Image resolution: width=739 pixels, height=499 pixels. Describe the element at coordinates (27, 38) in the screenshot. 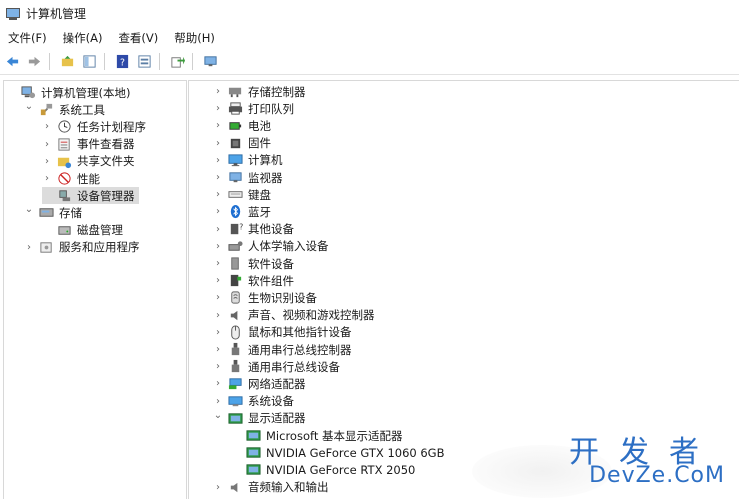

I see `menu-file: 文件(F)` at that location.